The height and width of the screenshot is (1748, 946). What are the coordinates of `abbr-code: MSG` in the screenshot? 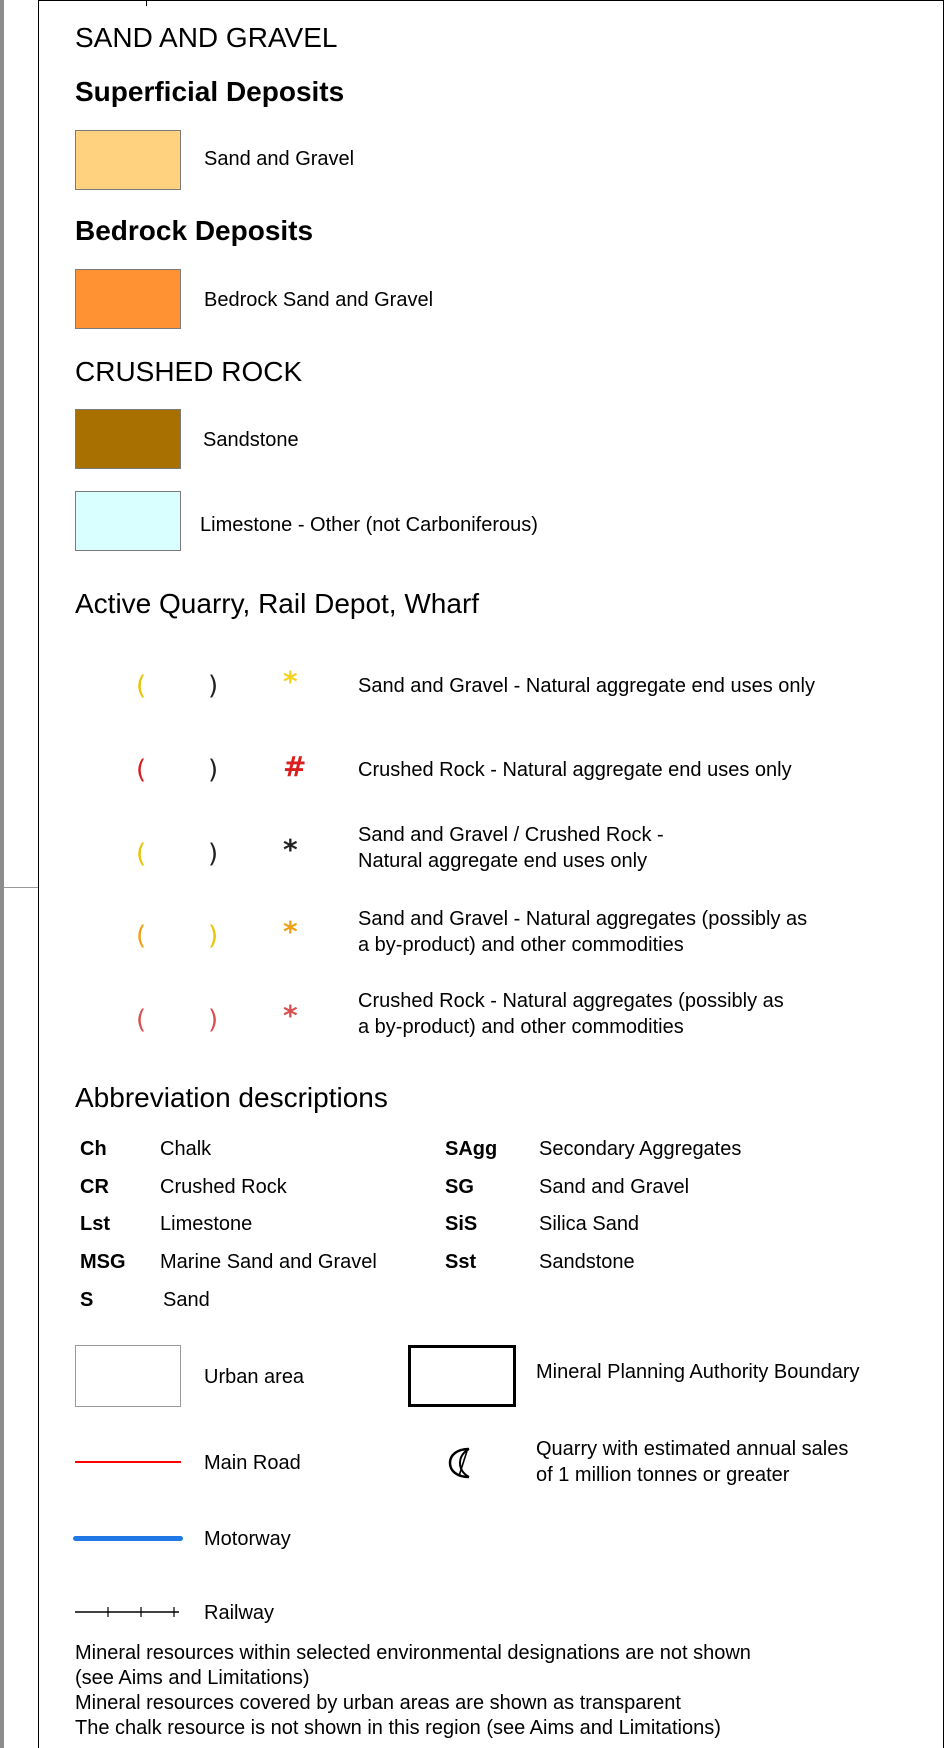 It's located at (103, 1262).